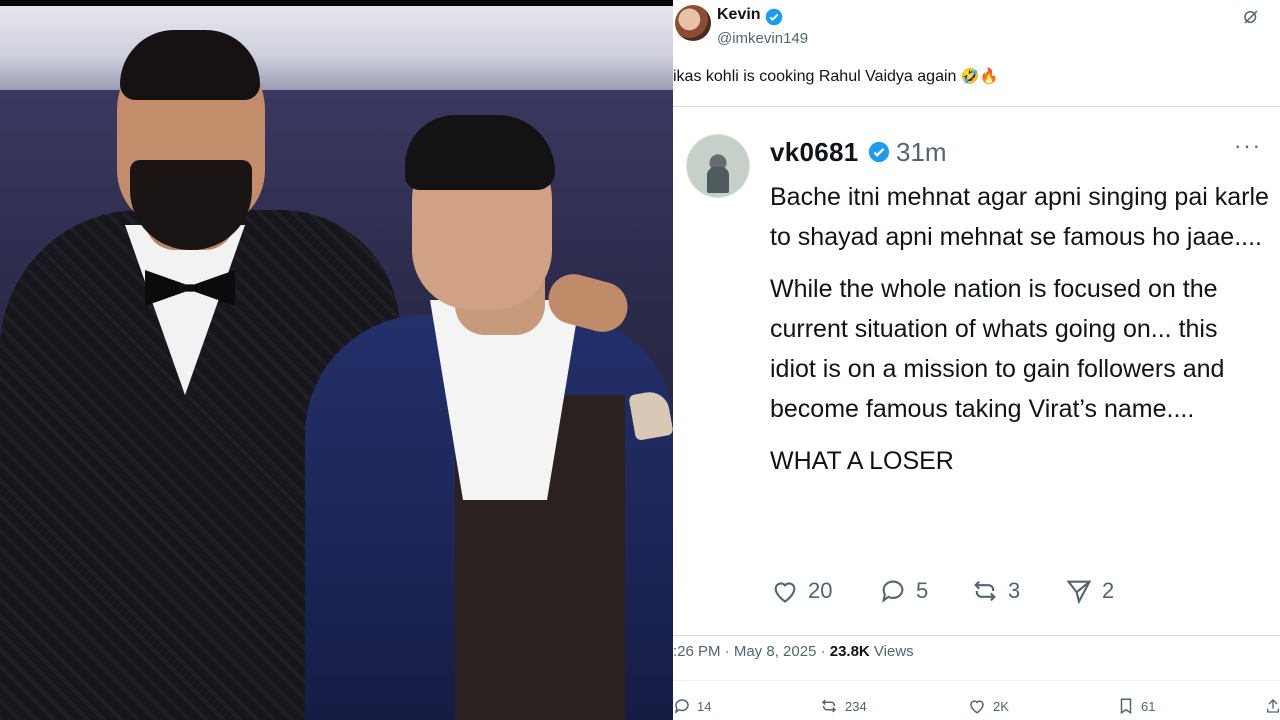 The width and height of the screenshot is (1280, 720). I want to click on author-name: Kevin, so click(739, 15).